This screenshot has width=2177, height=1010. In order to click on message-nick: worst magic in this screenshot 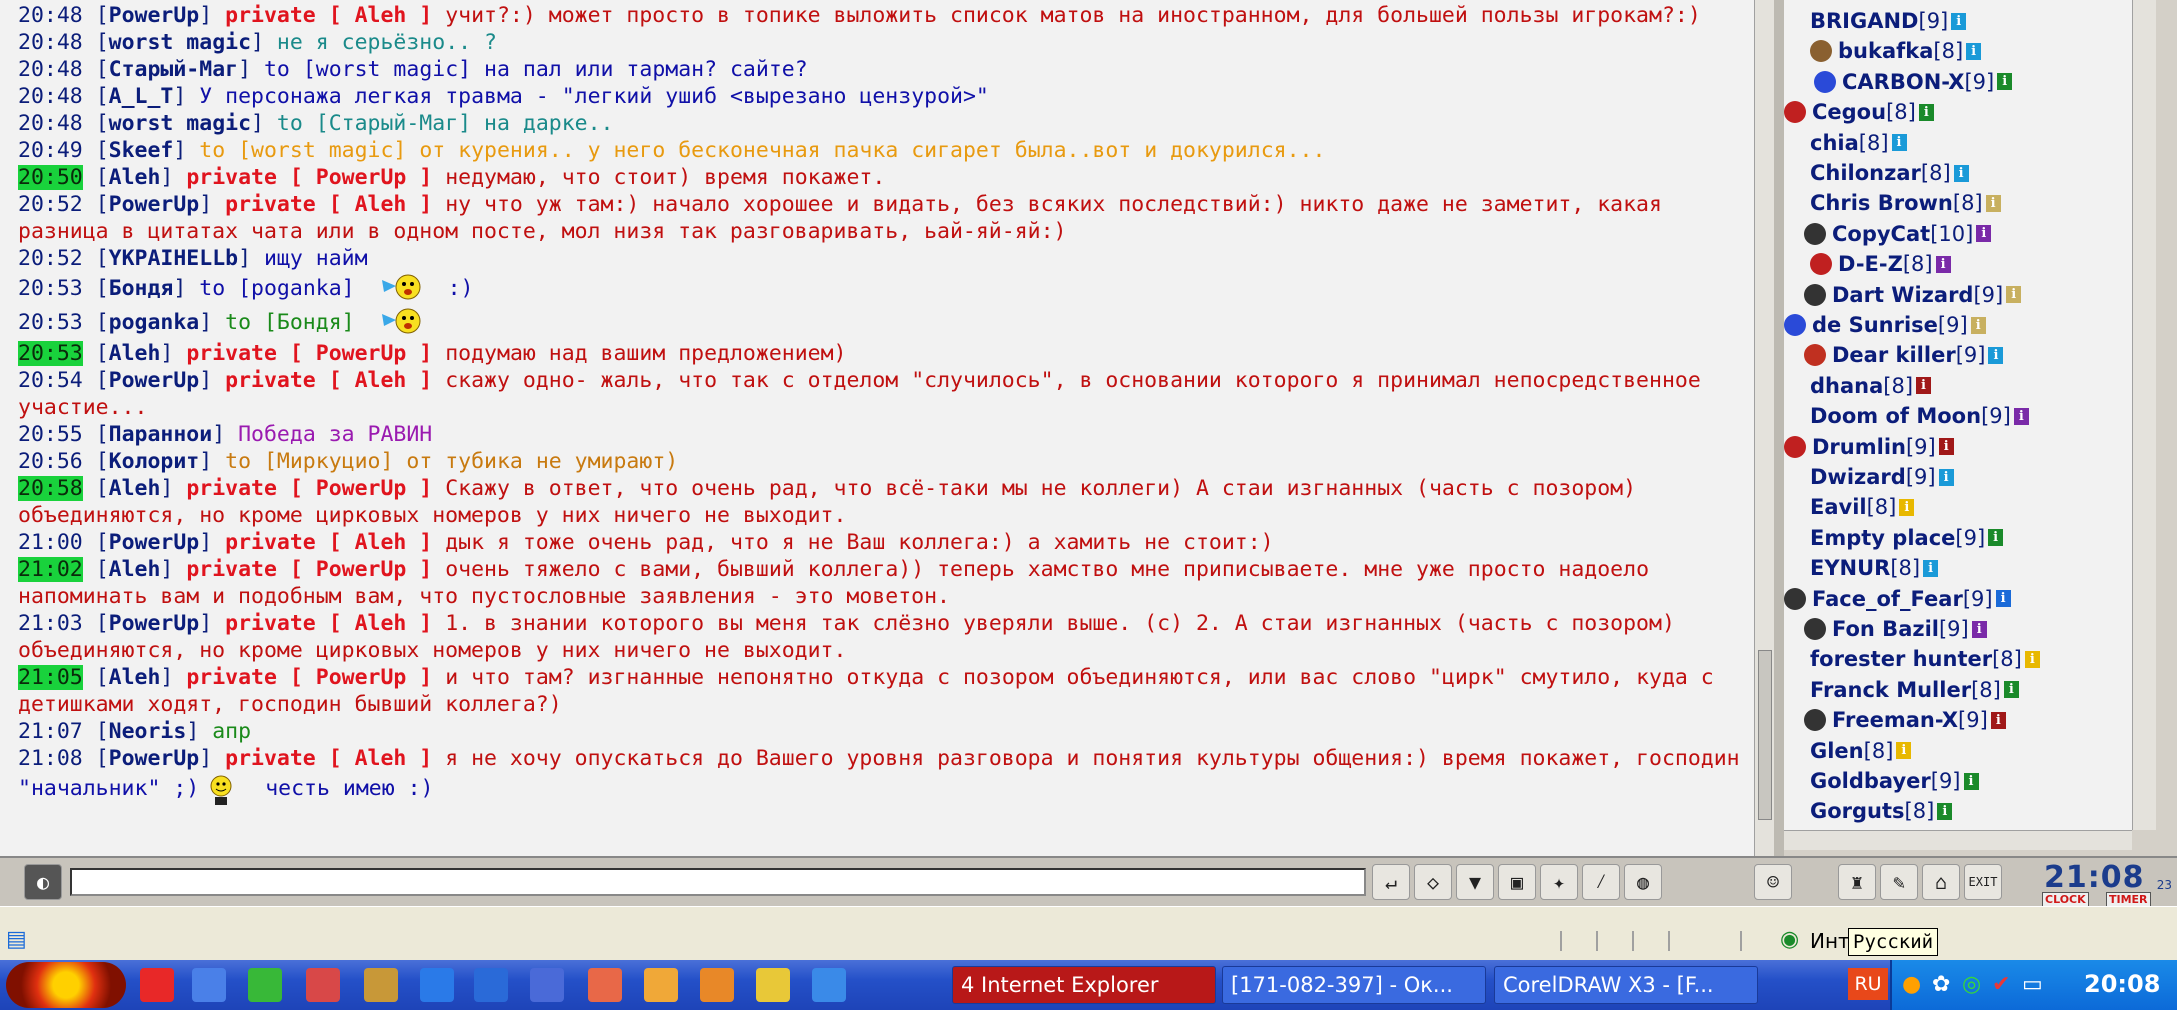, I will do `click(180, 42)`.